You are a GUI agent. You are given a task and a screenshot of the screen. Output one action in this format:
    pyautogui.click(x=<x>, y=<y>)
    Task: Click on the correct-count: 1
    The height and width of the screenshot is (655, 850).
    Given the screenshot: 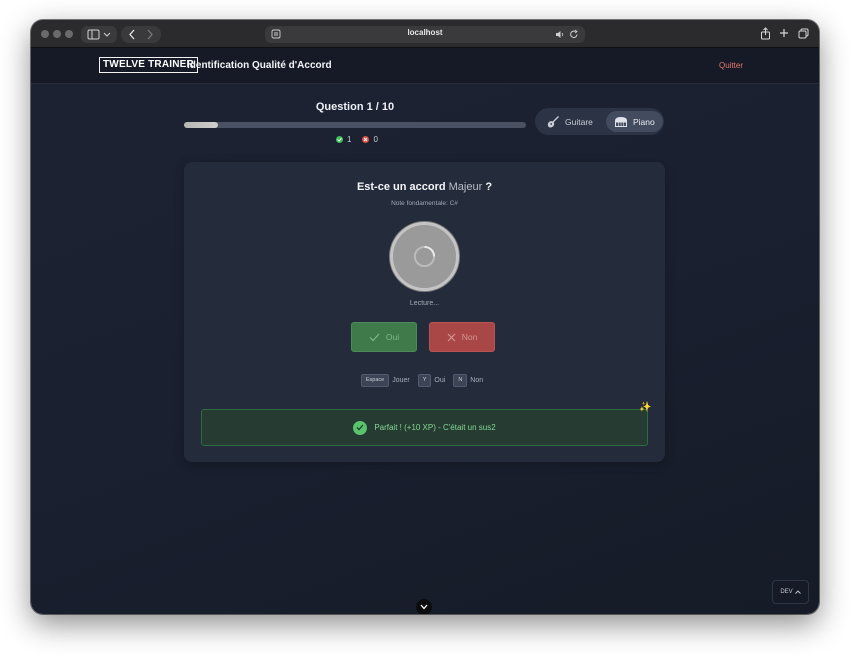 What is the action you would take?
    pyautogui.click(x=349, y=139)
    